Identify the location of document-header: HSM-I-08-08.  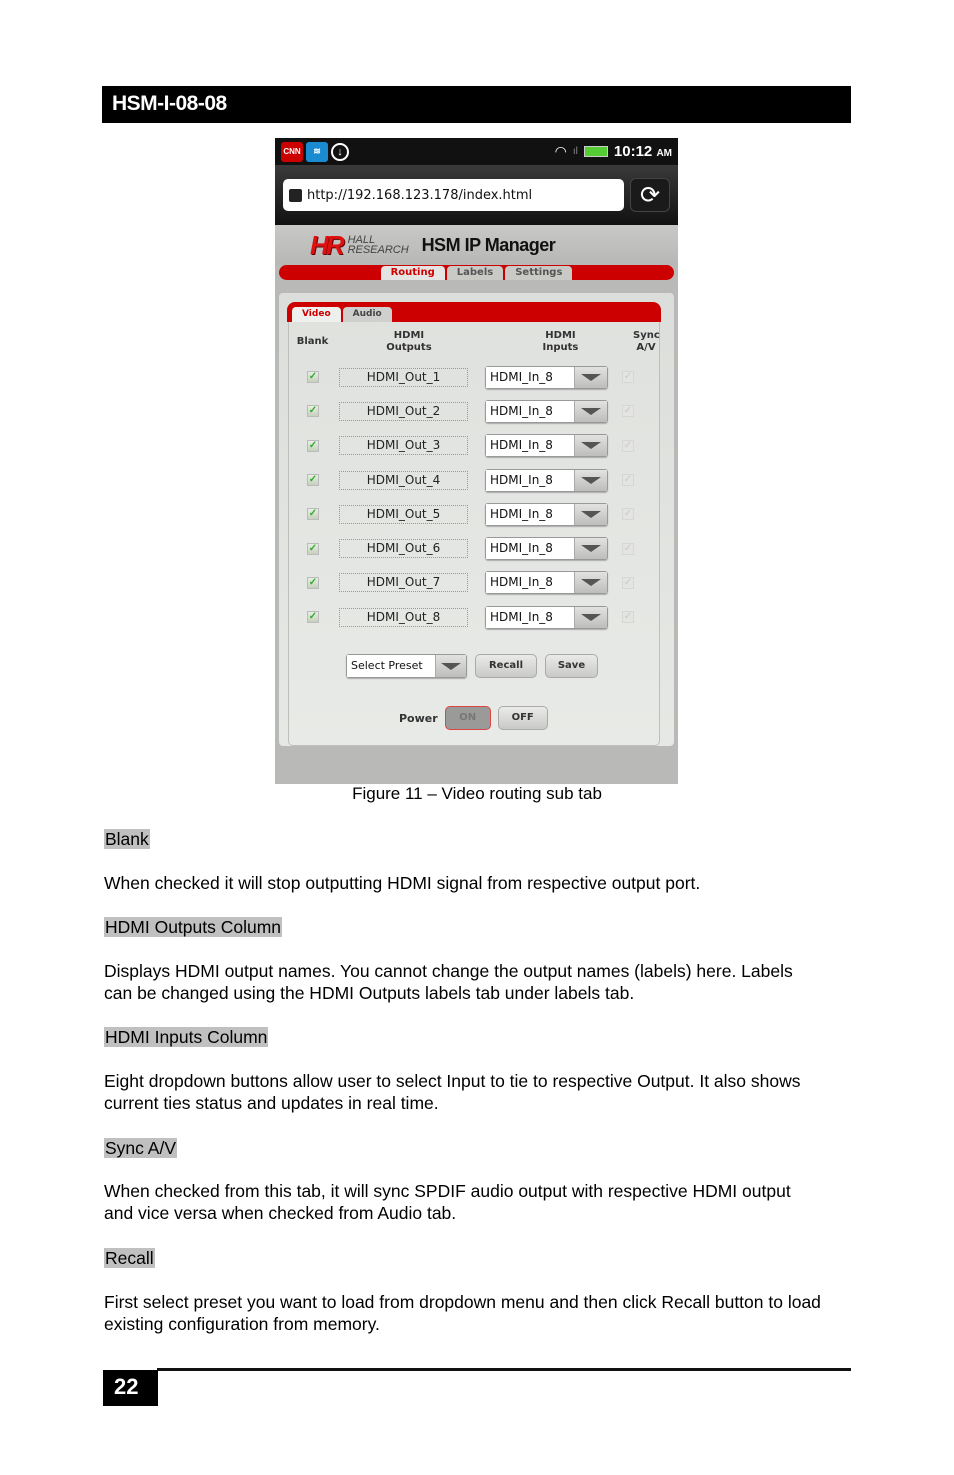
(476, 104).